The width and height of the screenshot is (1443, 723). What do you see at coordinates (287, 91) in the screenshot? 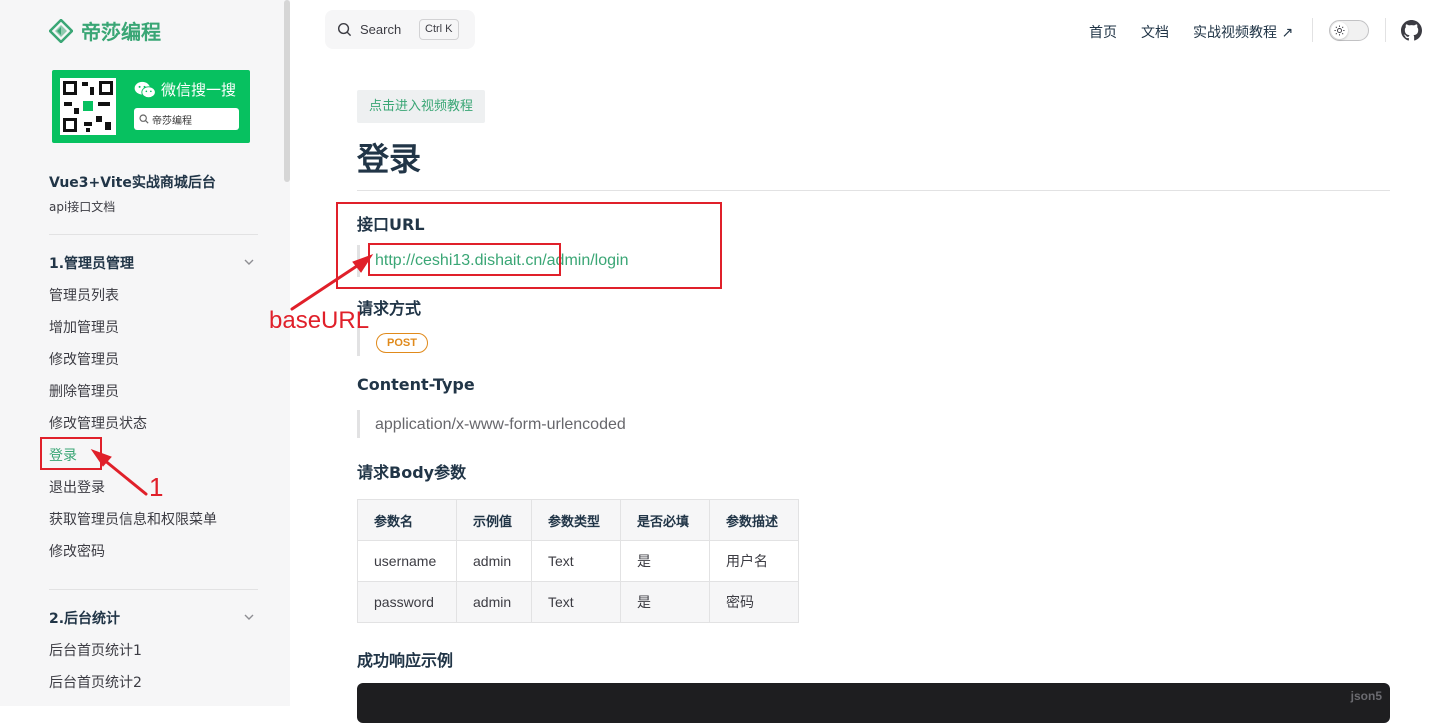
I see `sidebar-scrollbar` at bounding box center [287, 91].